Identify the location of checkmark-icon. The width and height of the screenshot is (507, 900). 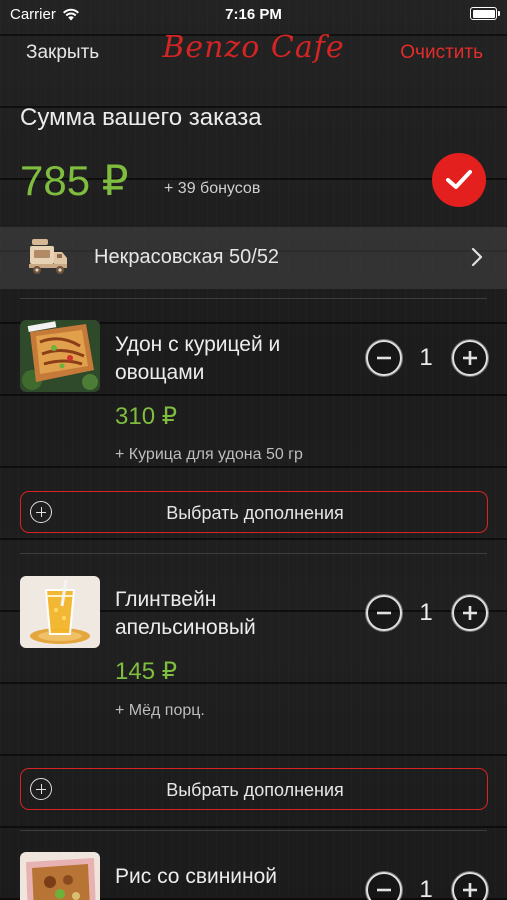
(459, 179).